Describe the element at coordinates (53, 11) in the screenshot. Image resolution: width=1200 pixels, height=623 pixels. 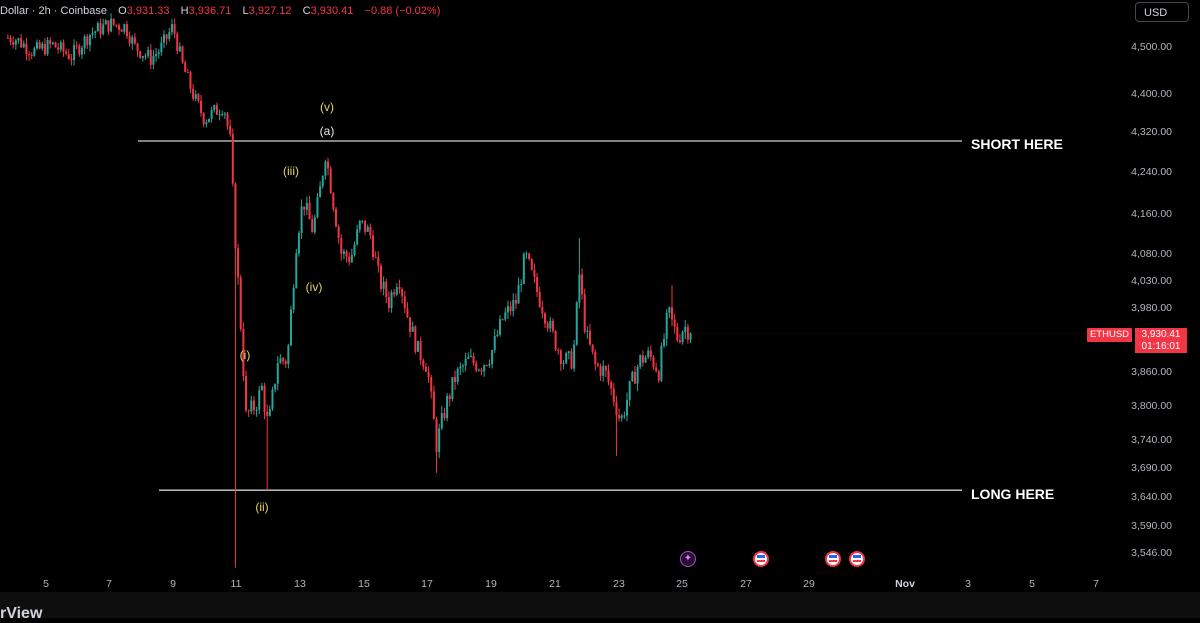
I see `legend-title: Dollar · 2h · Coinbase` at that location.